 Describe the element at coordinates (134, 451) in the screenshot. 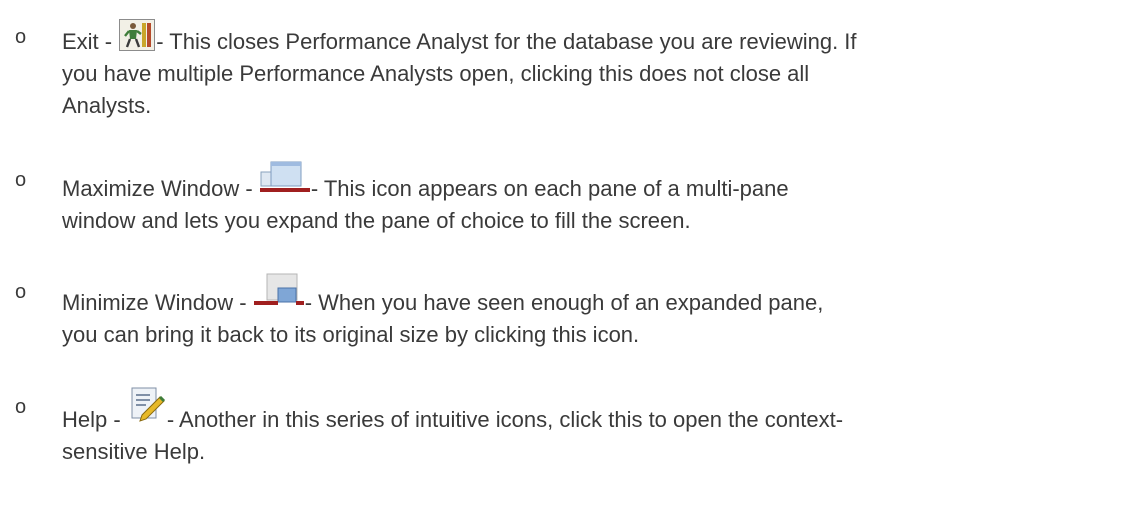

I see `item-line: sensitive Help.` at that location.